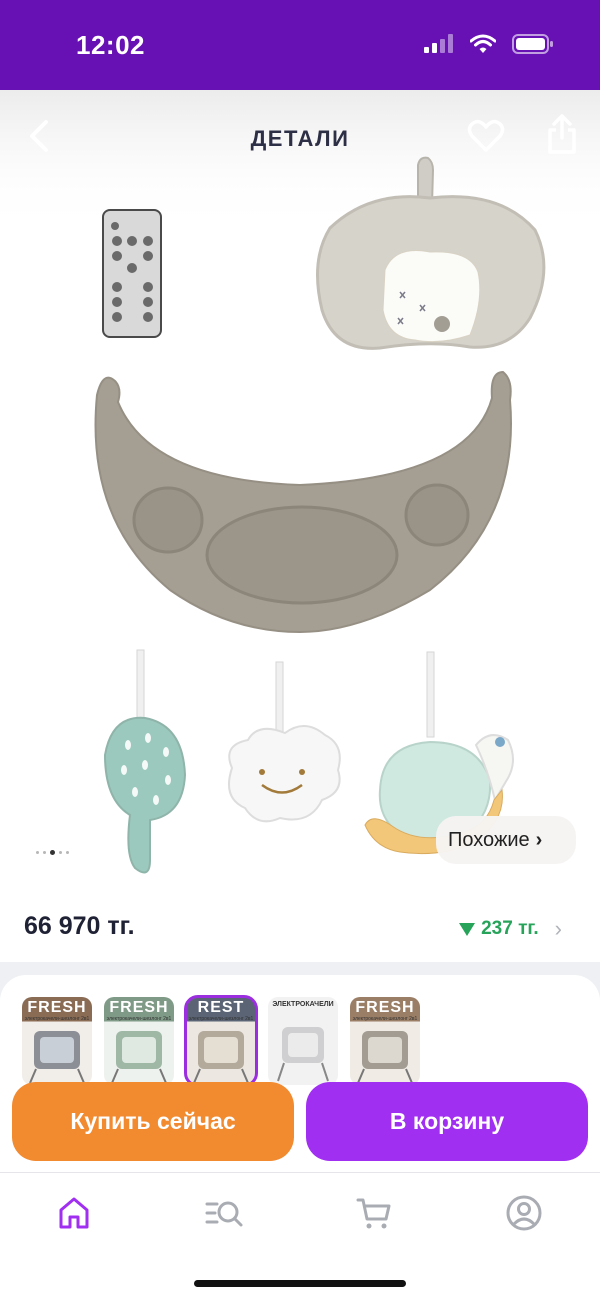 The width and height of the screenshot is (600, 1300). I want to click on page-dot-active, so click(52, 852).